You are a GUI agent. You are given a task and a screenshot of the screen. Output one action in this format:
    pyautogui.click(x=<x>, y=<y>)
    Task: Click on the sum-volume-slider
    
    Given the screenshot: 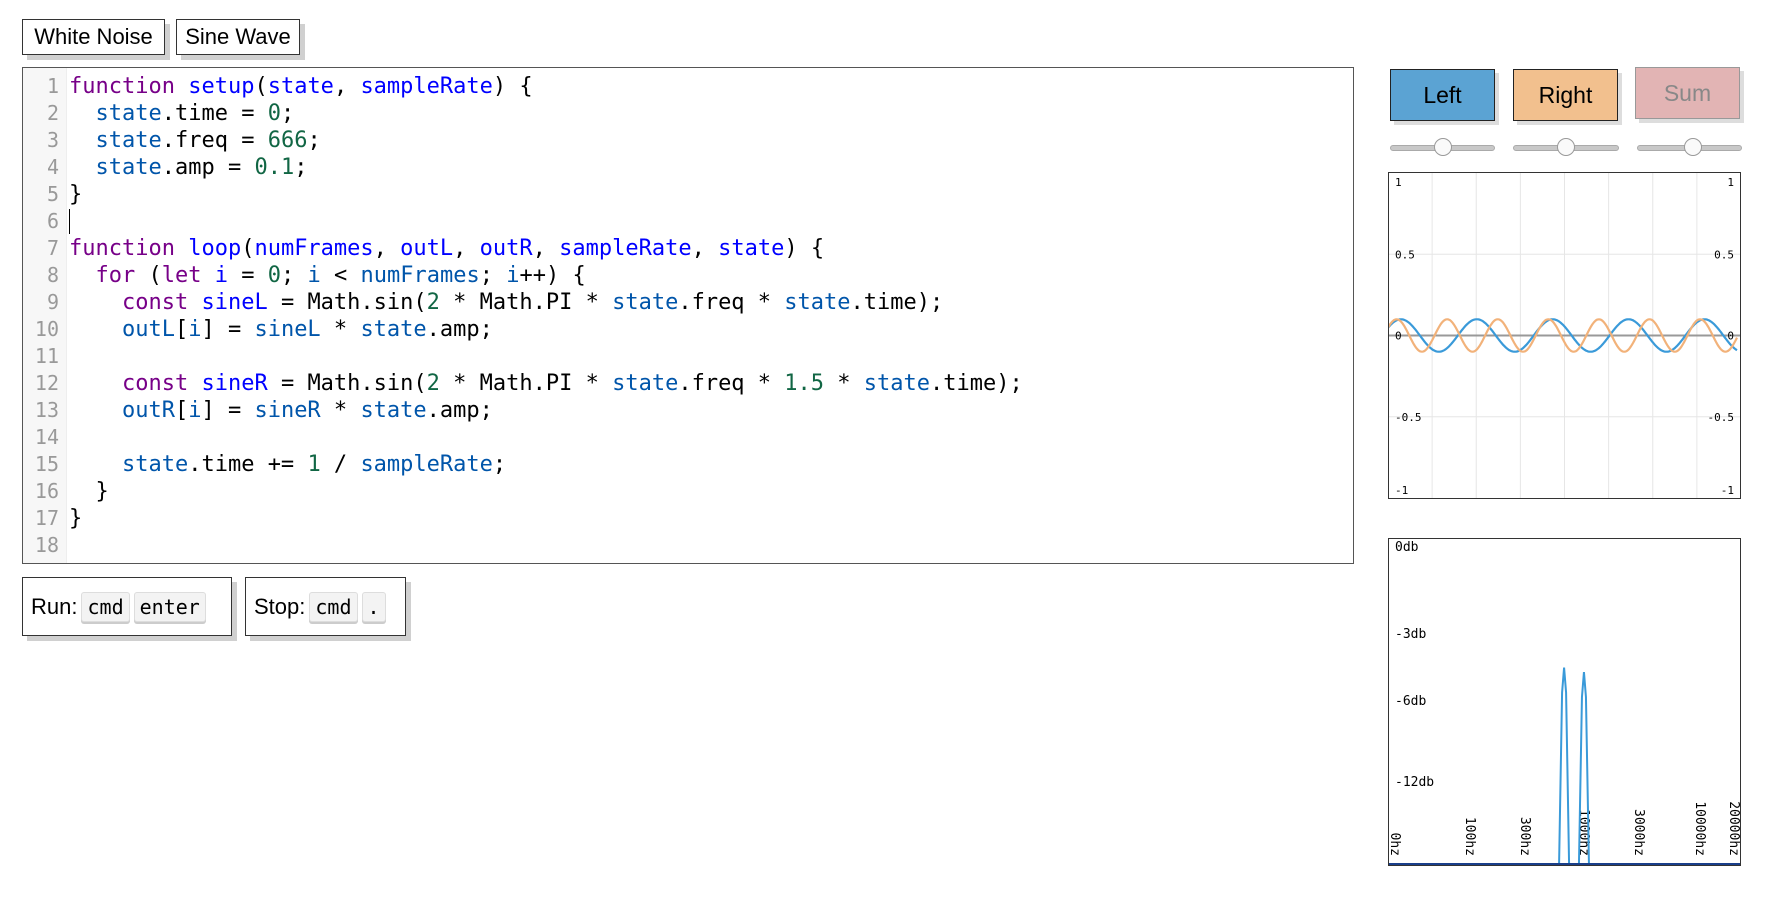 What is the action you would take?
    pyautogui.click(x=1689, y=147)
    